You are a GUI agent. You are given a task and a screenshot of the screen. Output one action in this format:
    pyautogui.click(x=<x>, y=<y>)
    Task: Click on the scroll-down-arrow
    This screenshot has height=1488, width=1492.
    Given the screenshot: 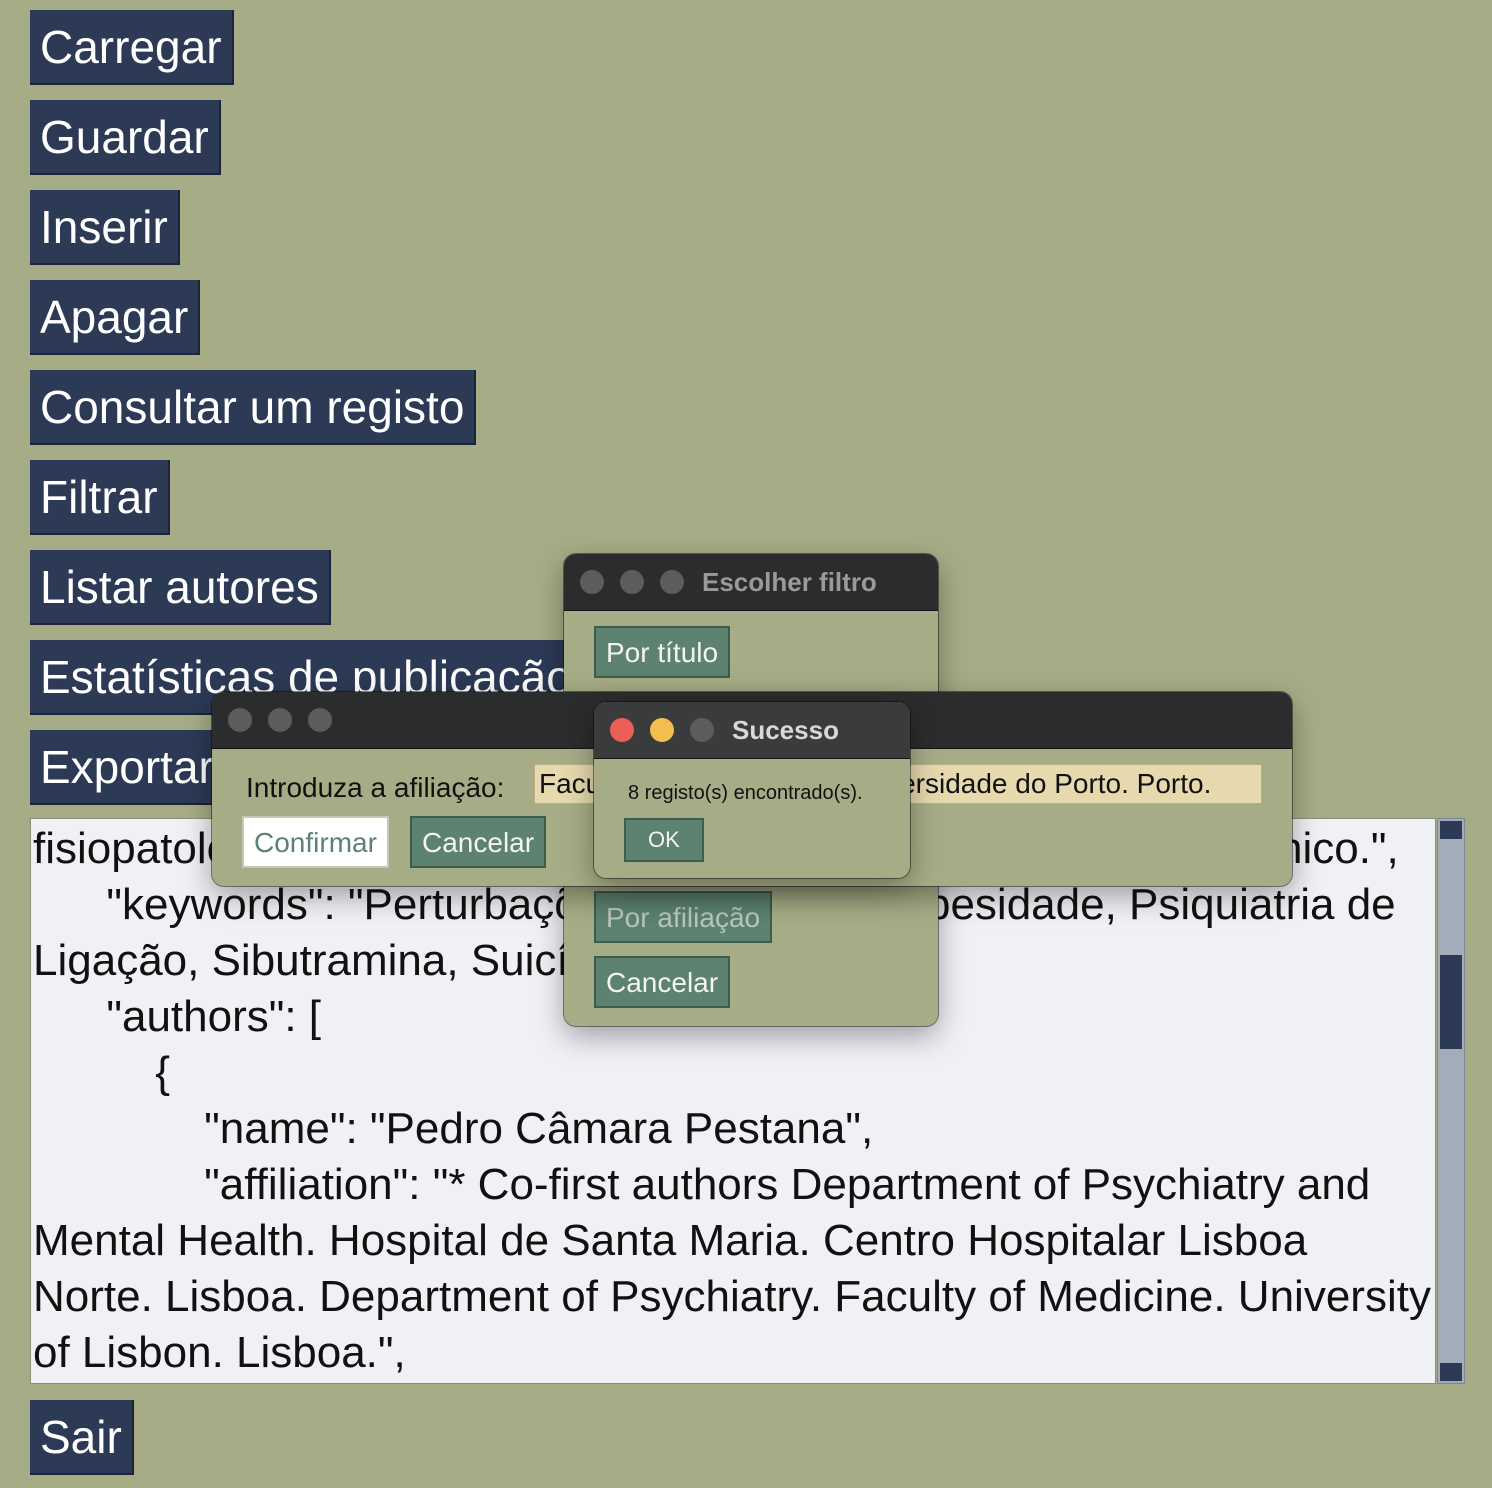 What is the action you would take?
    pyautogui.click(x=1451, y=1372)
    